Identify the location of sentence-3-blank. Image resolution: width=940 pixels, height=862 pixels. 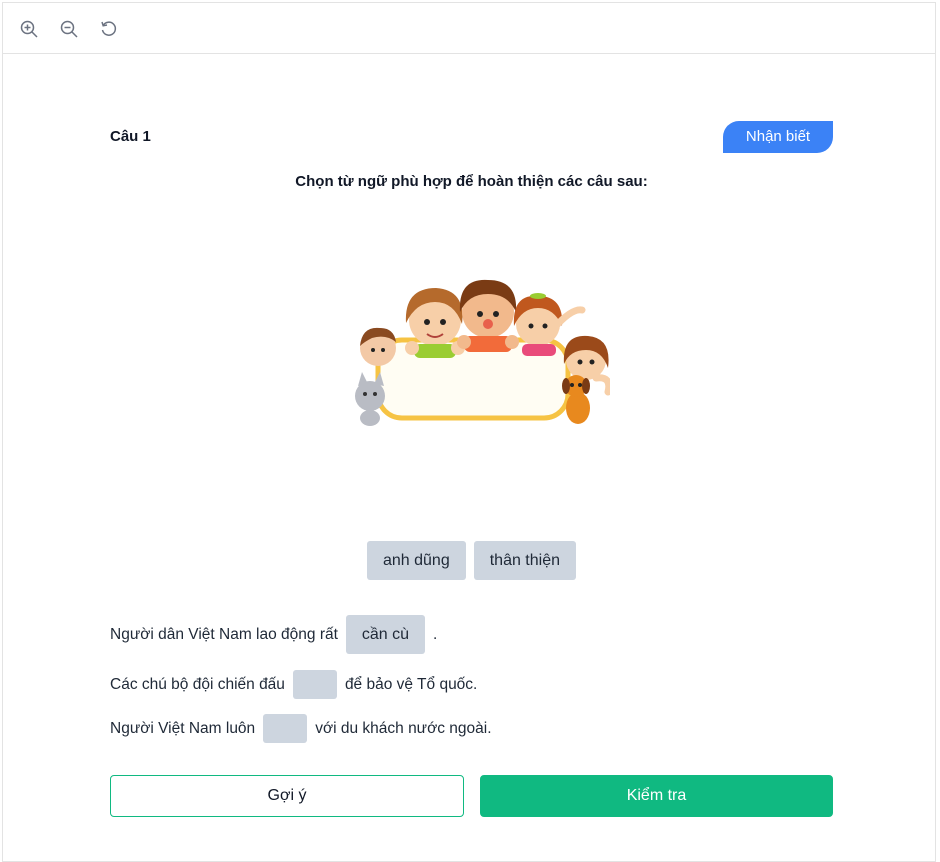
(285, 728).